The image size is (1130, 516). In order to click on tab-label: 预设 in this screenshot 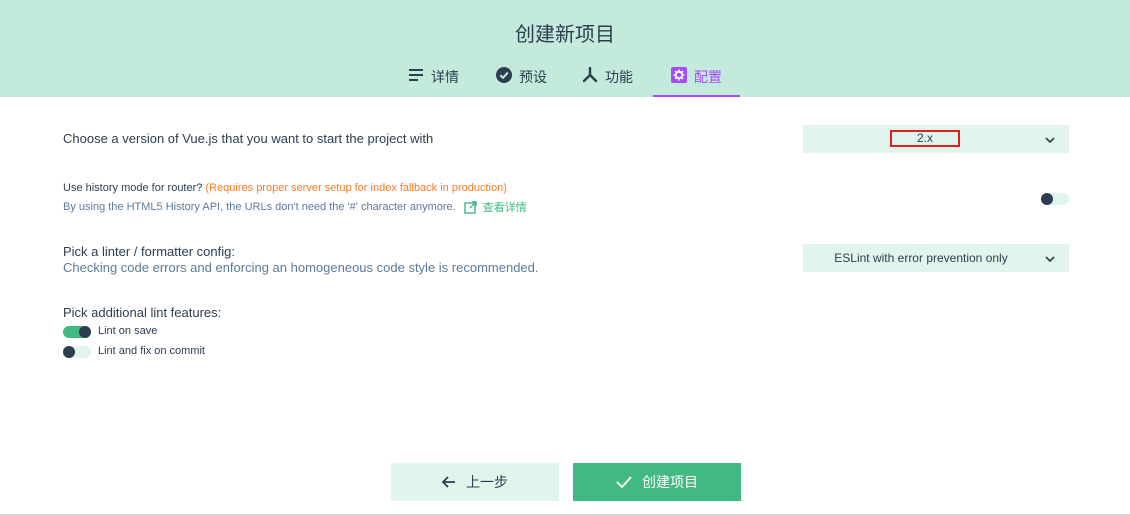, I will do `click(533, 78)`.